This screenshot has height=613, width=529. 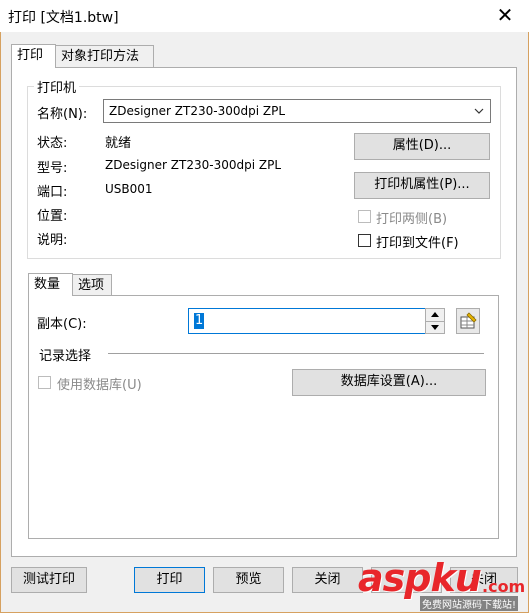 I want to click on close-button: 关闭, so click(x=327, y=580).